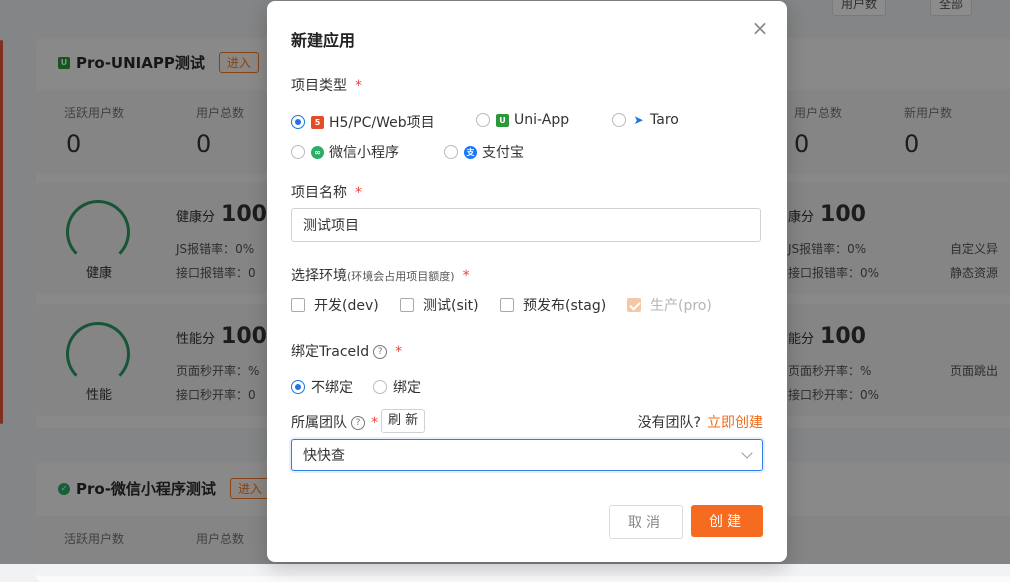 The image size is (1010, 582). Describe the element at coordinates (553, 305) in the screenshot. I see `env-stag-checkbox: 预发布(stag)` at that location.